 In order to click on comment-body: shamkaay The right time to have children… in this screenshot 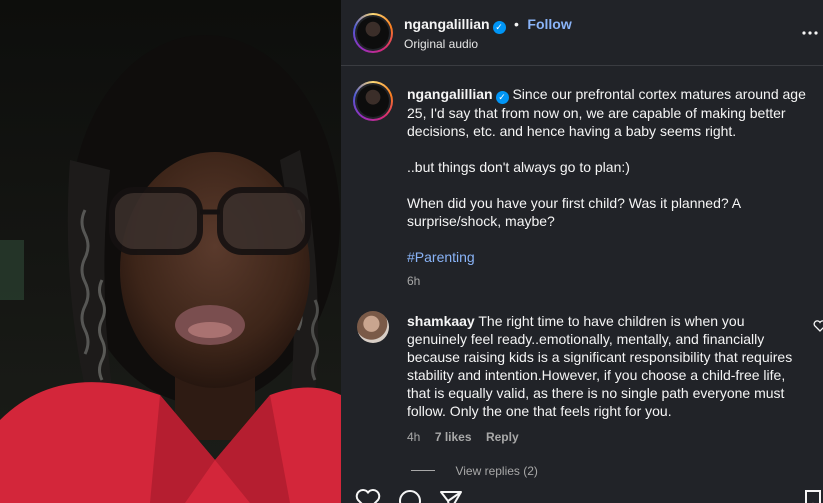, I will do `click(601, 366)`.